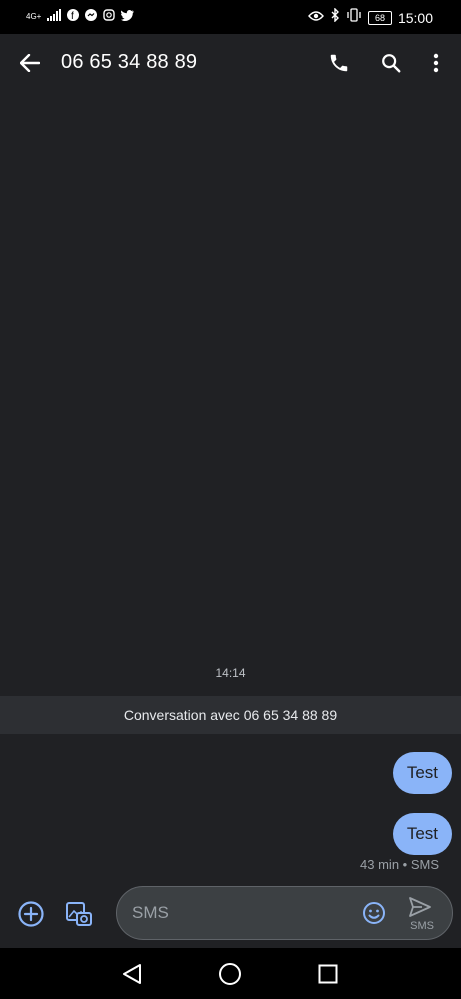 Image resolution: width=461 pixels, height=999 pixels. Describe the element at coordinates (316, 18) in the screenshot. I see `eye-icon` at that location.